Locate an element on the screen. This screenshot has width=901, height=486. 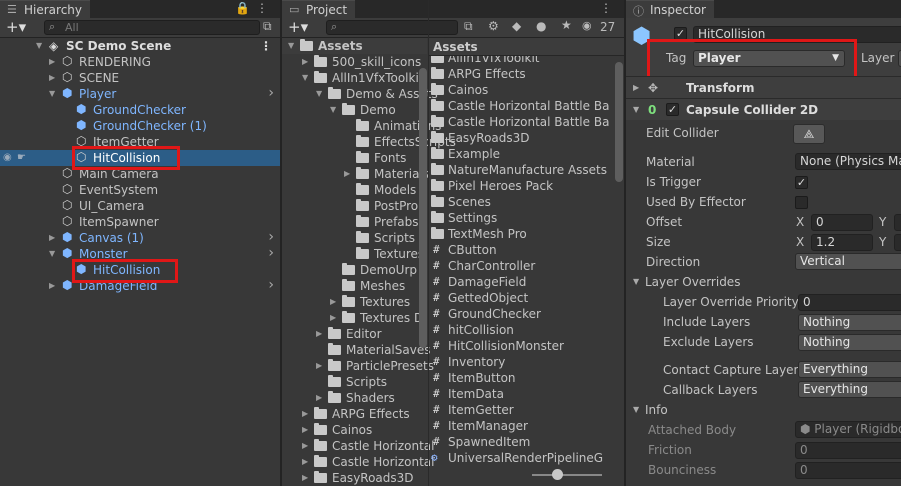
hierarchy-row: ⬡ ItemSpawner is located at coordinates (140, 222).